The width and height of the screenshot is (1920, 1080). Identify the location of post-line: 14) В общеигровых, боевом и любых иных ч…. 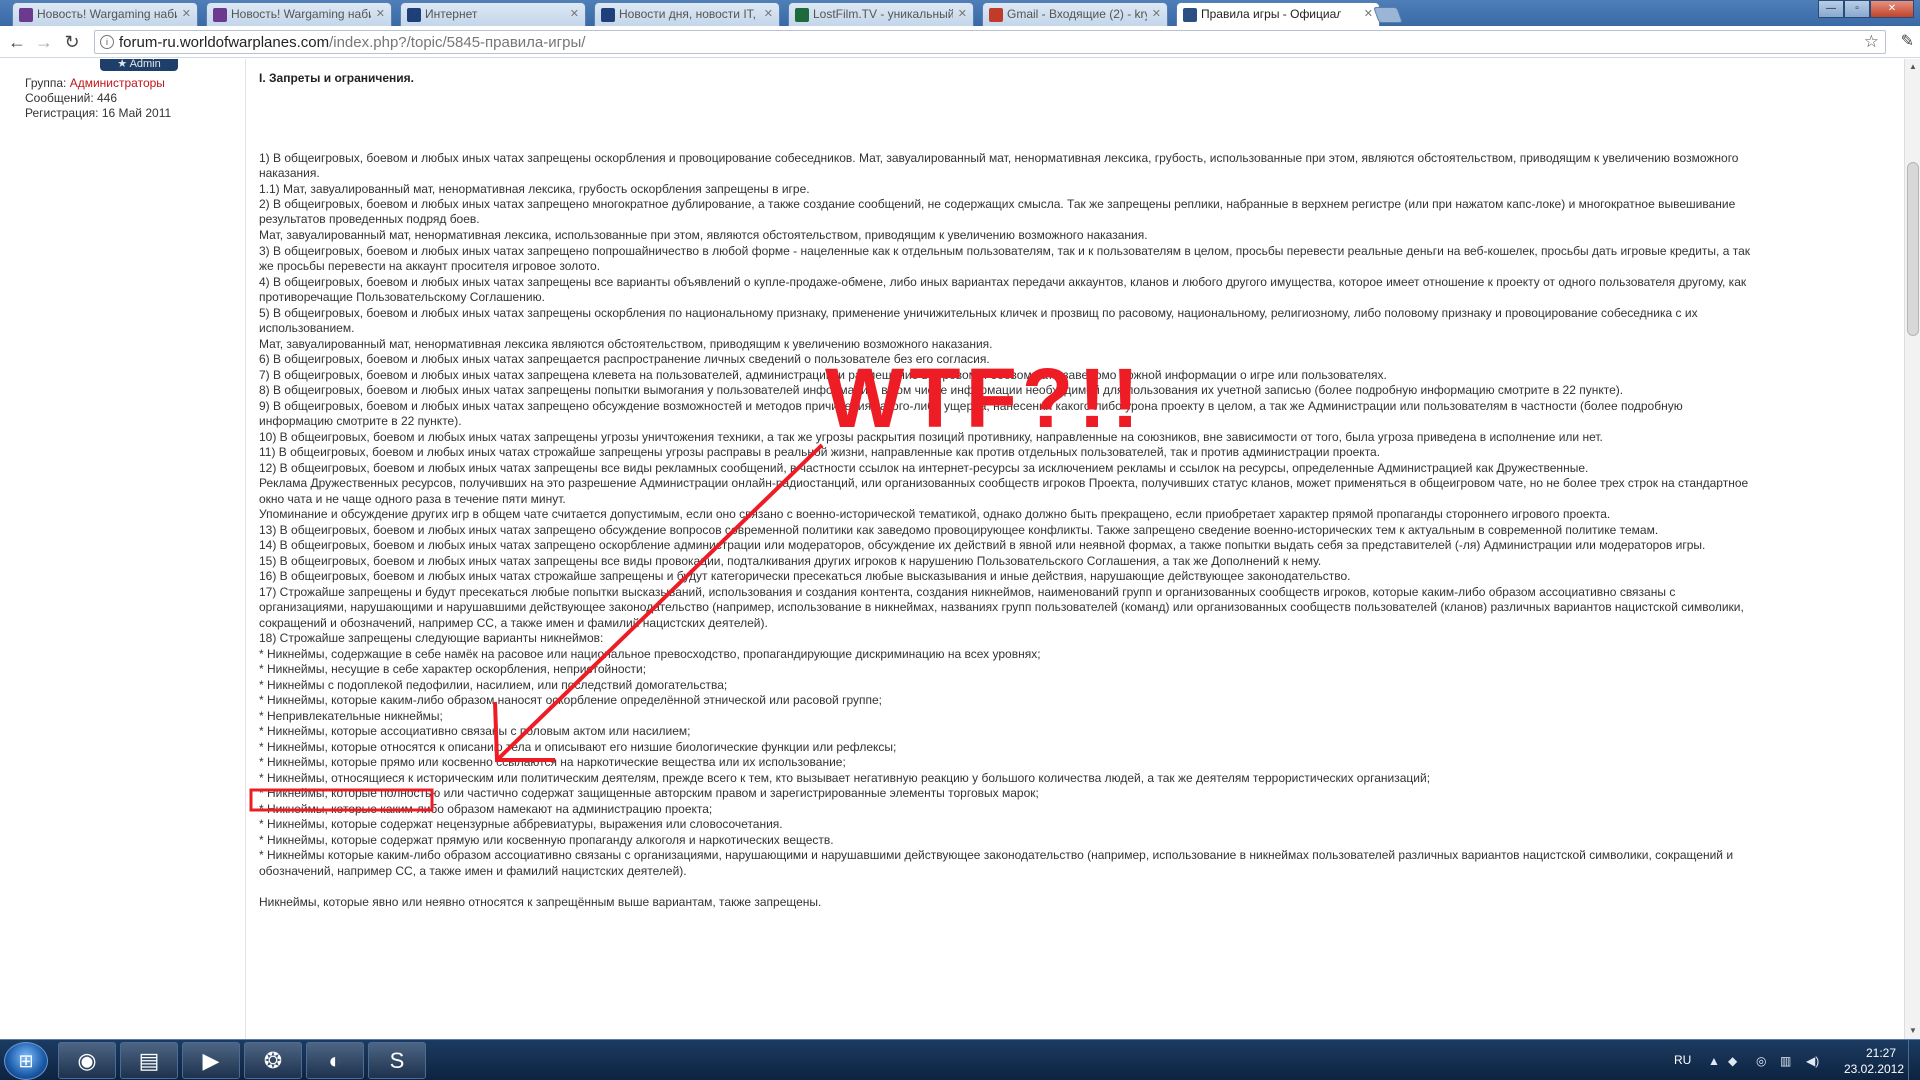
(982, 545).